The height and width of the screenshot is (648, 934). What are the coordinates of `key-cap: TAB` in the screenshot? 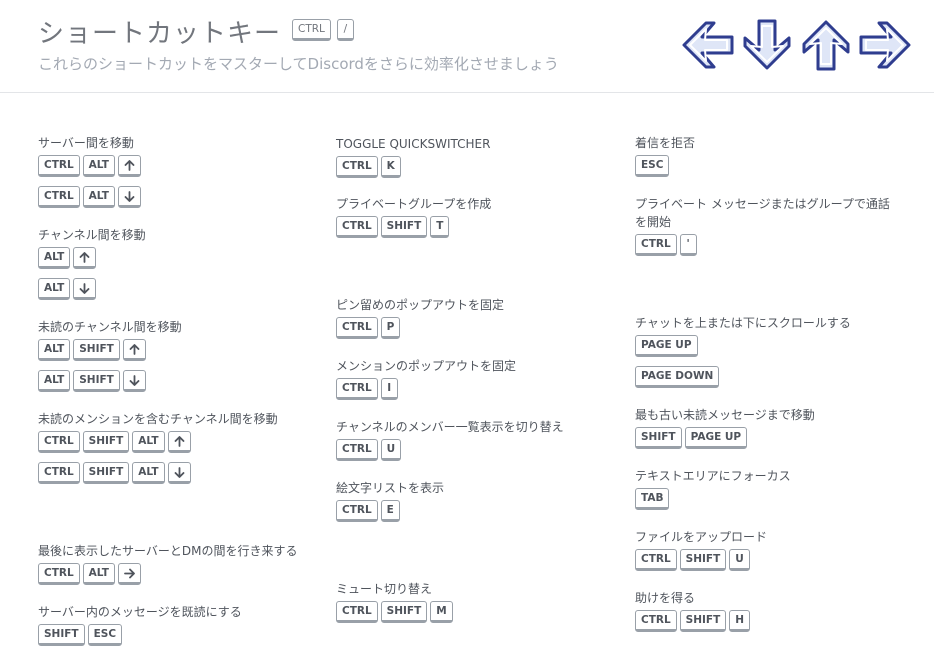 It's located at (652, 499).